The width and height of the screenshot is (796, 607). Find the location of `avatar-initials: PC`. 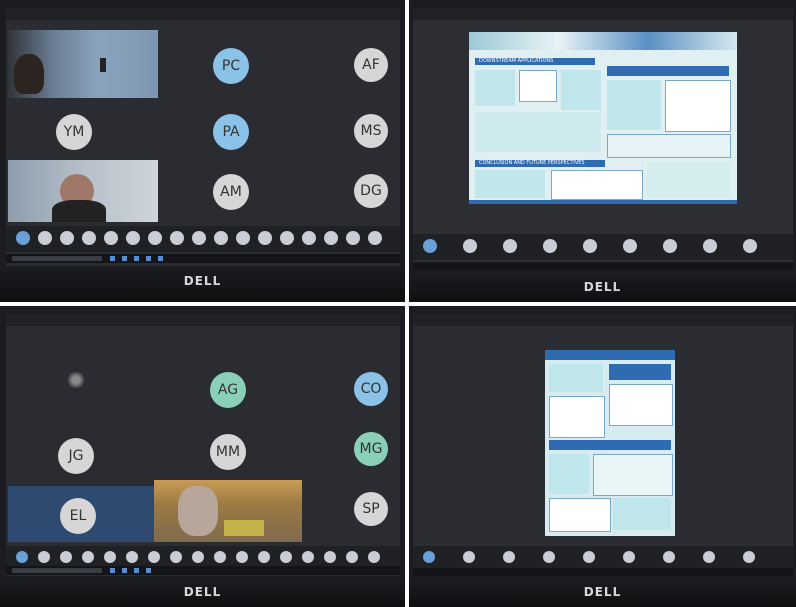

avatar-initials: PC is located at coordinates (231, 66).